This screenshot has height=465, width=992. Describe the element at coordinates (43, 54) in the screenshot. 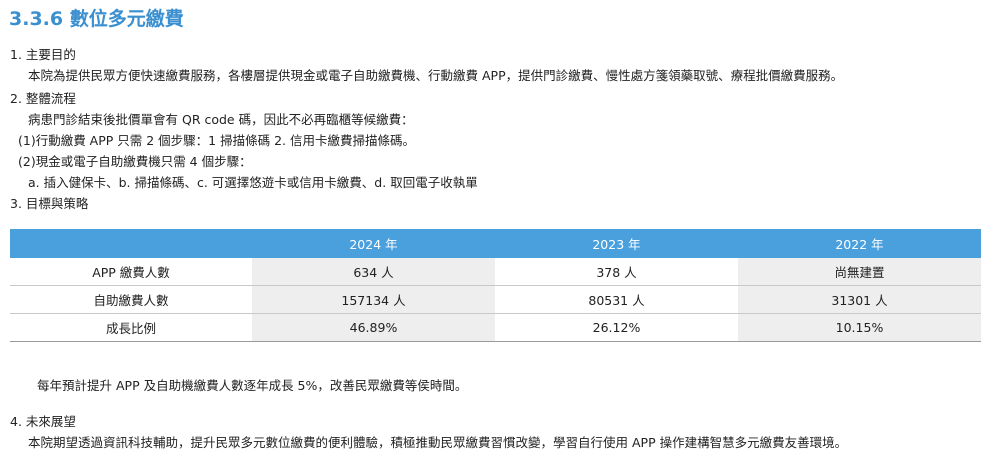

I see `section-1-heading: 1. 主要目的` at that location.